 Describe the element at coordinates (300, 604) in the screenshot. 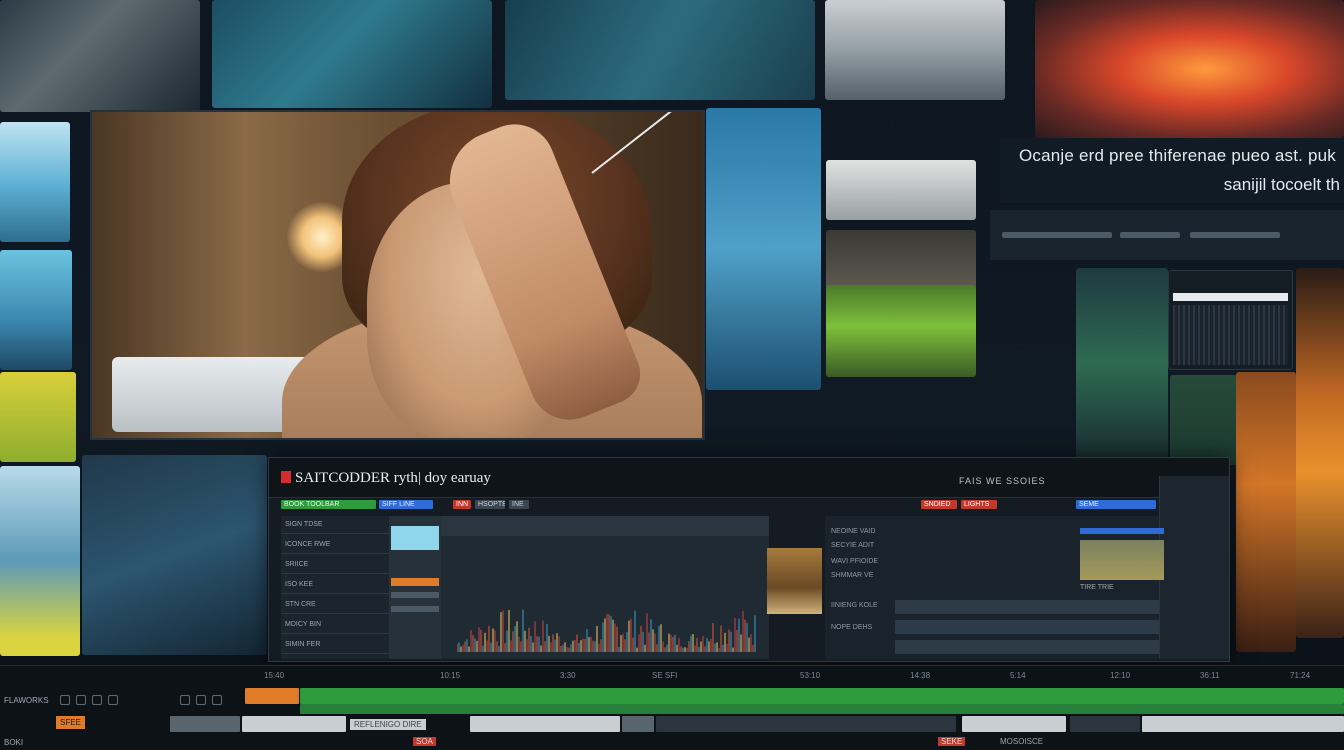

I see `panel-row-label: STN CRE` at that location.